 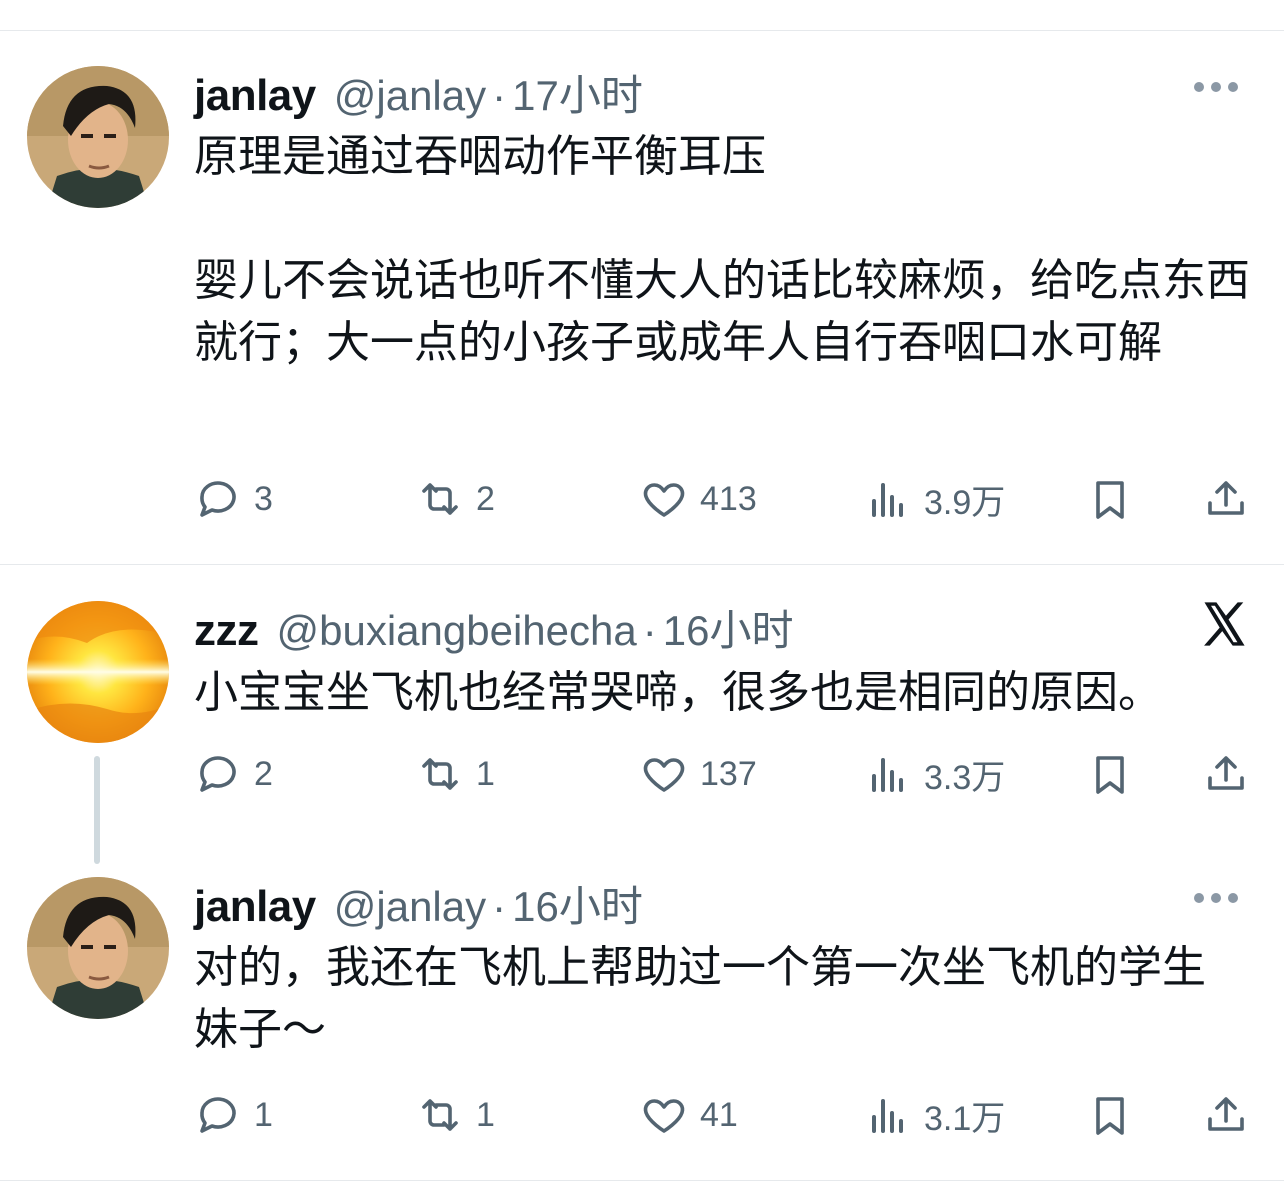 I want to click on reply-button: 2, so click(x=233, y=774).